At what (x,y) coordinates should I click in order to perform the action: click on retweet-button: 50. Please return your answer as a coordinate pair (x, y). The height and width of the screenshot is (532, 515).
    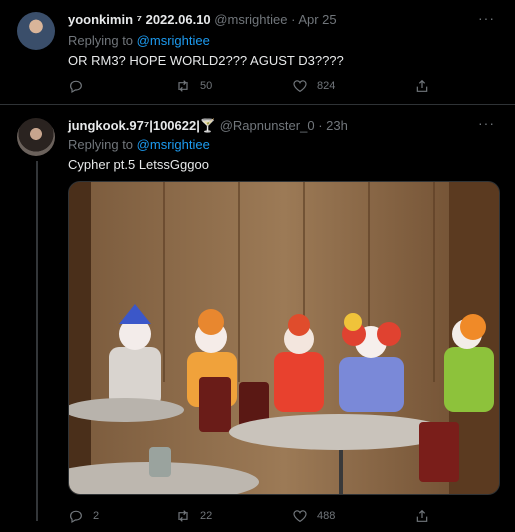
    Looking at the image, I should click on (193, 86).